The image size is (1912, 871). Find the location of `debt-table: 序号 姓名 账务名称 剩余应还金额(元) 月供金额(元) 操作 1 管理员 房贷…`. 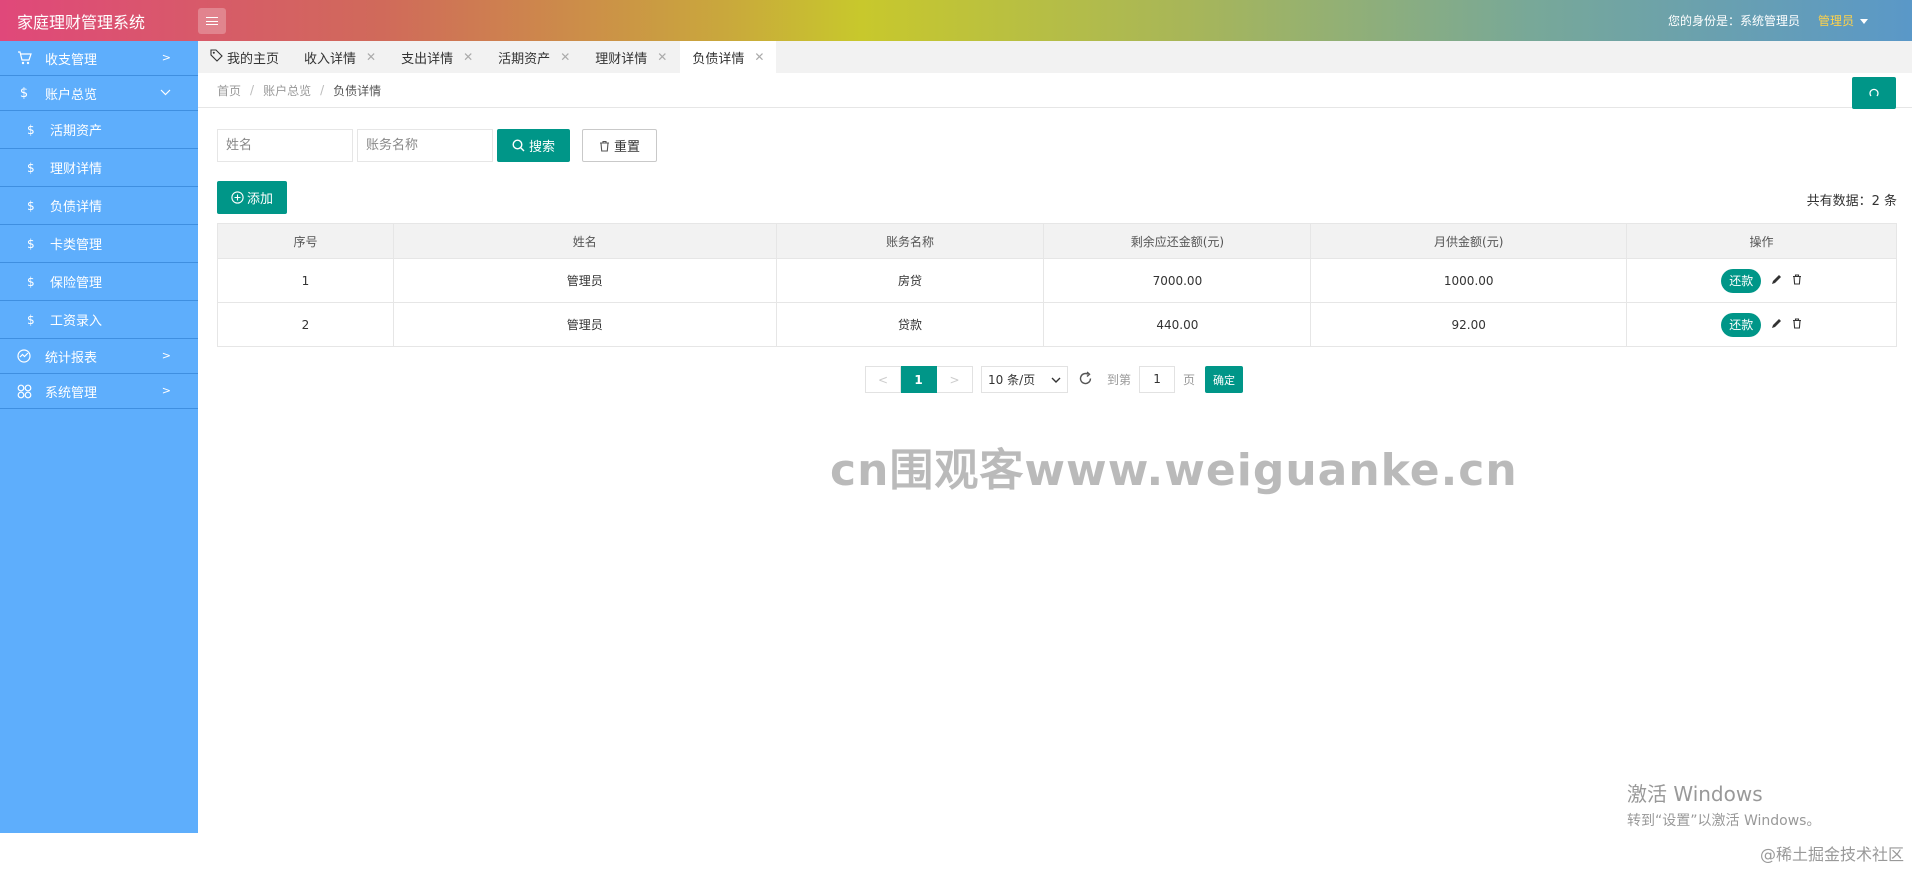

debt-table: 序号 姓名 账务名称 剩余应还金额(元) 月供金额(元) 操作 1 管理员 房贷… is located at coordinates (1057, 285).